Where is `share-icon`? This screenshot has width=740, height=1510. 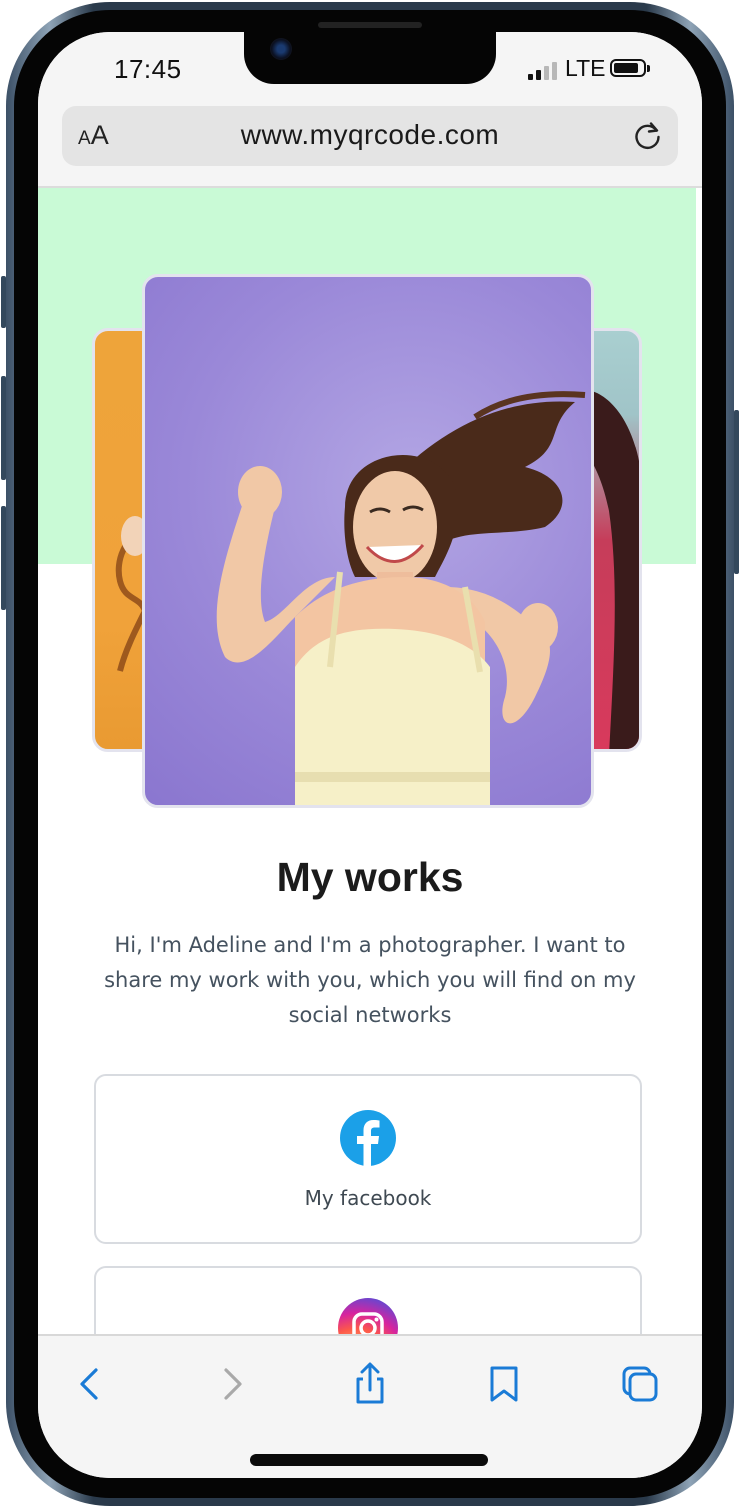
share-icon is located at coordinates (370, 1384).